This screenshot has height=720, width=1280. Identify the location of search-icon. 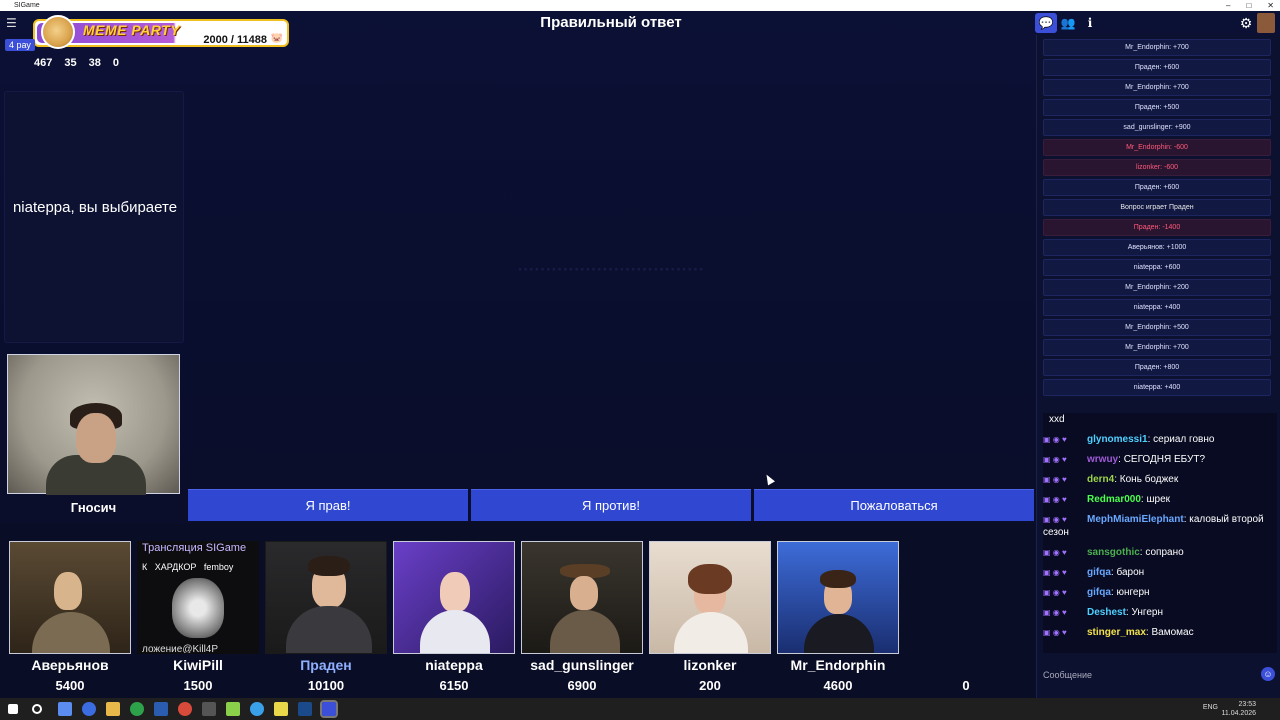
(37, 709).